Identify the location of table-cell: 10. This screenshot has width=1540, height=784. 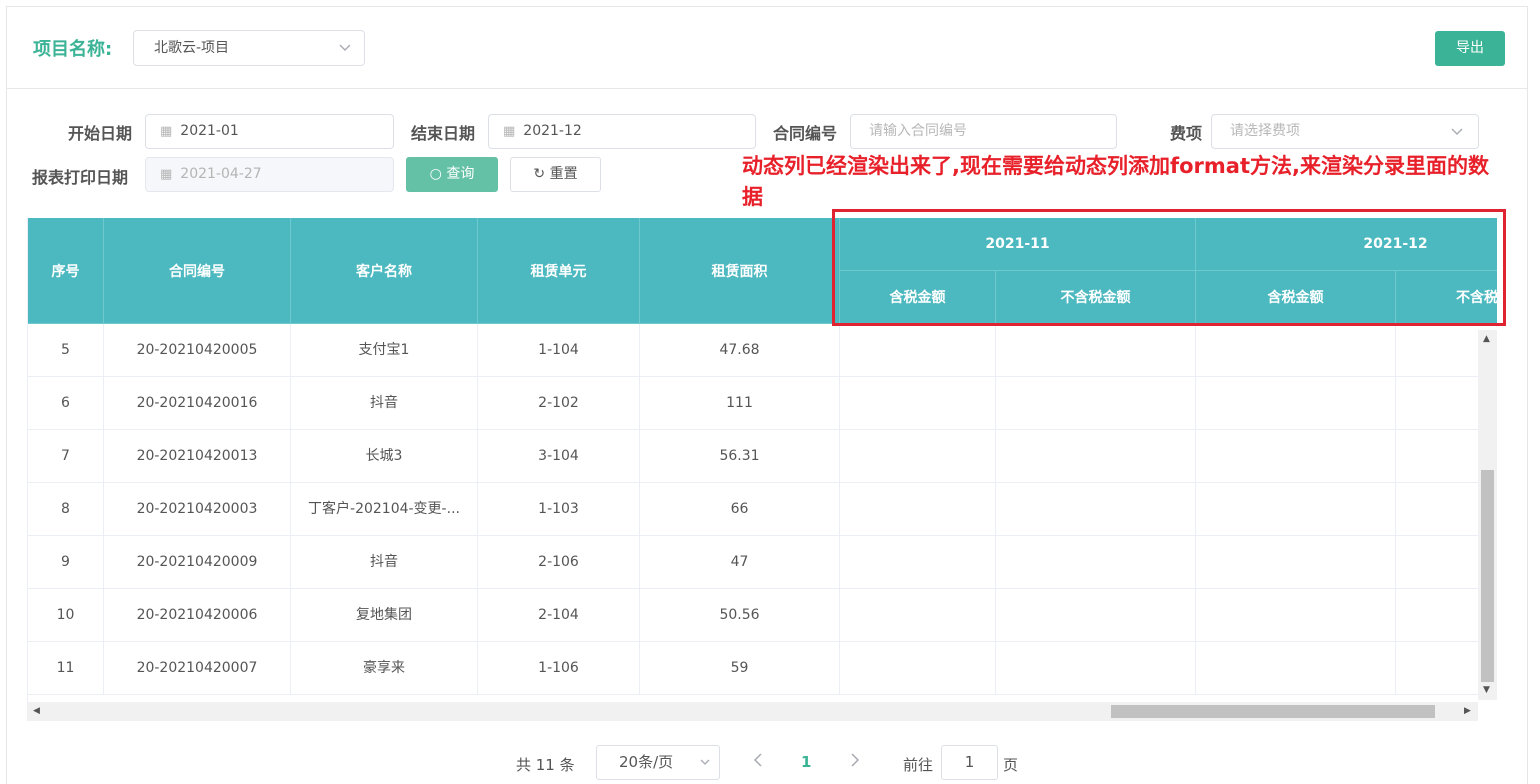
(66, 615).